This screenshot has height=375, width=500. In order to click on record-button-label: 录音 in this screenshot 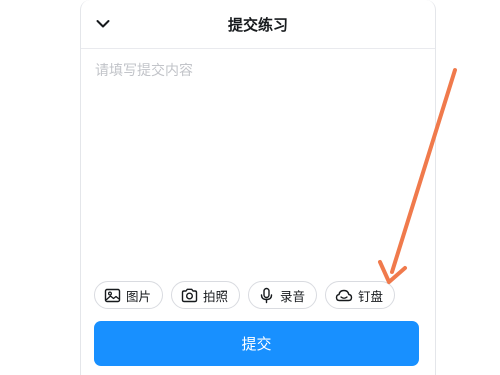, I will do `click(293, 296)`.